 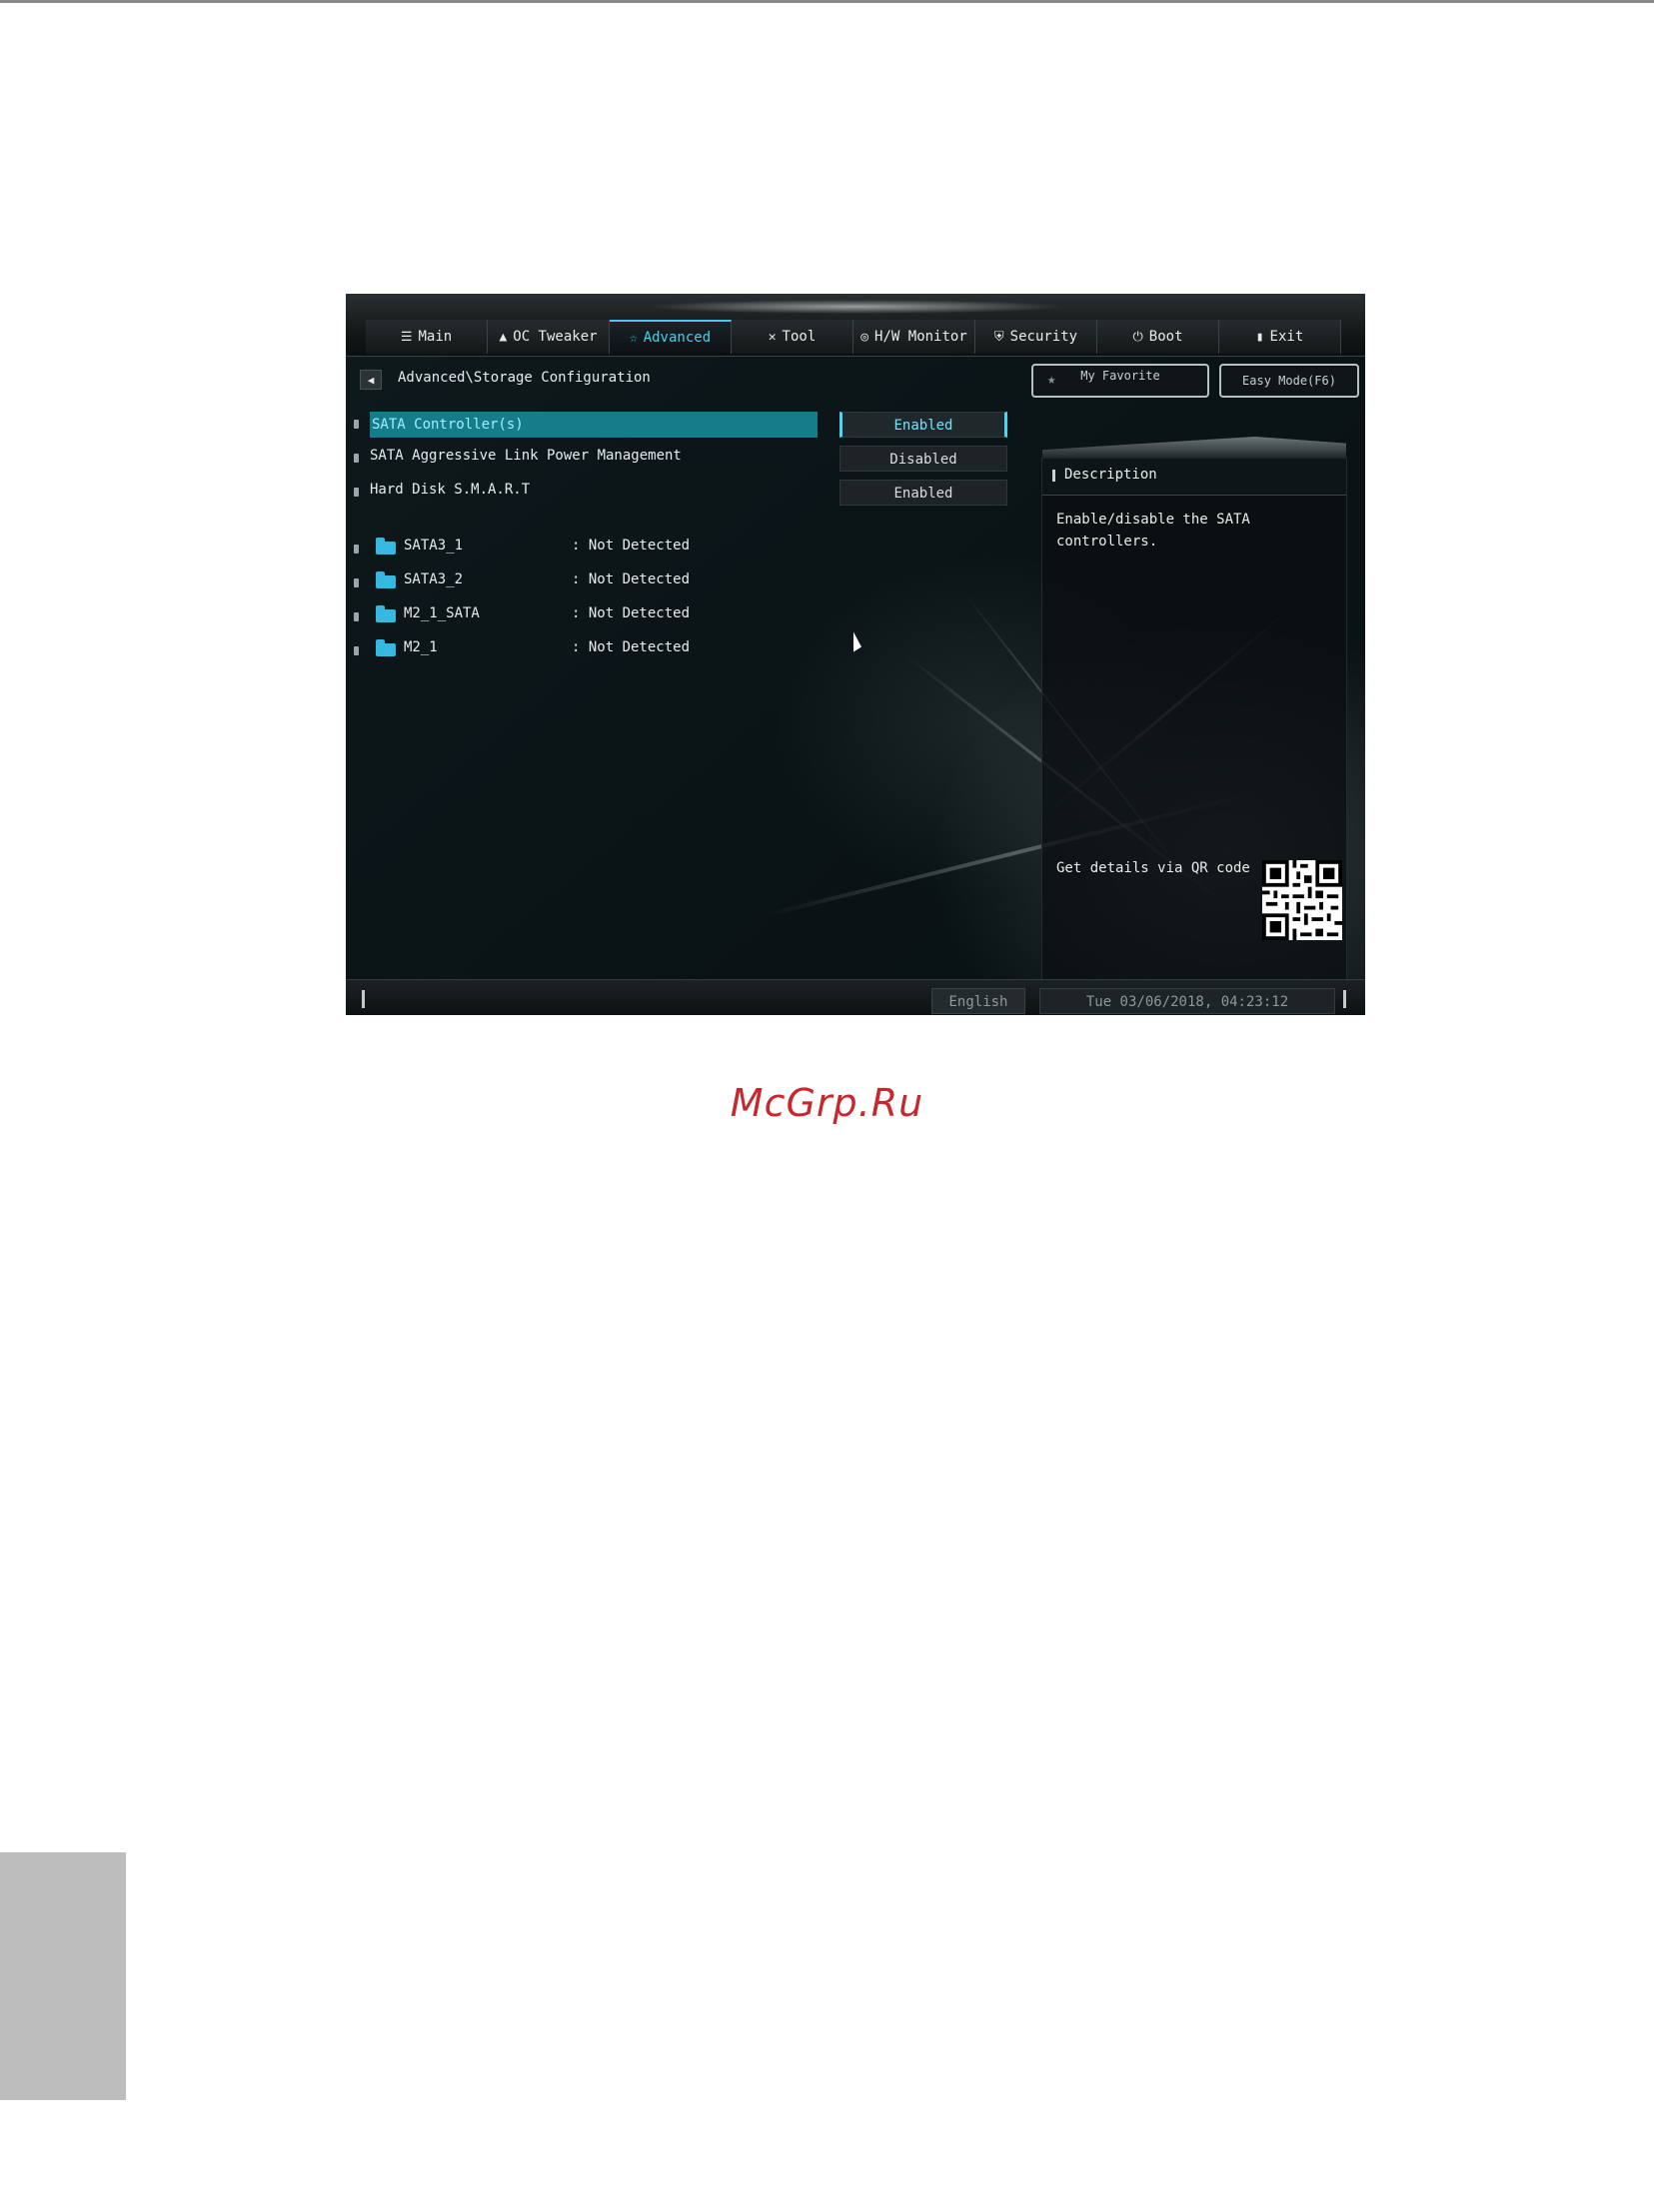 What do you see at coordinates (864, 337) in the screenshot?
I see `monitor-icon: ◎` at bounding box center [864, 337].